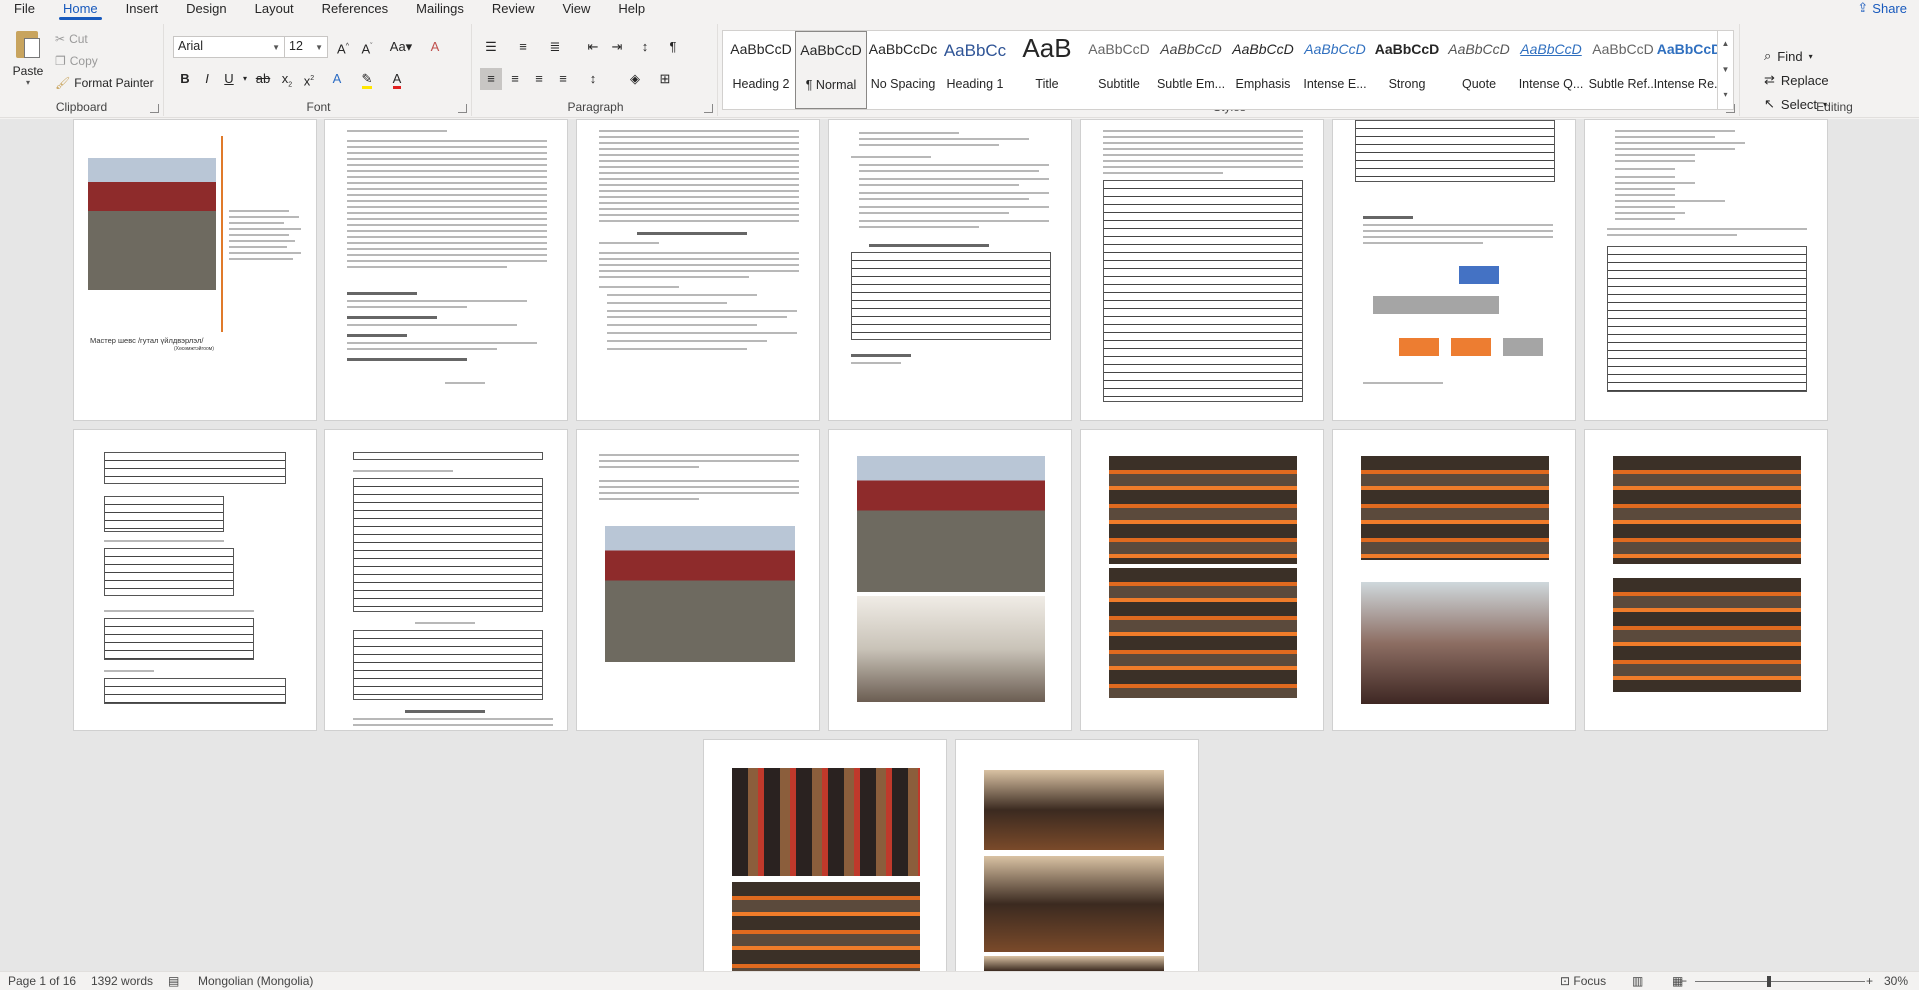 This screenshot has width=1919, height=990. I want to click on font-color-icon: A, so click(397, 79).